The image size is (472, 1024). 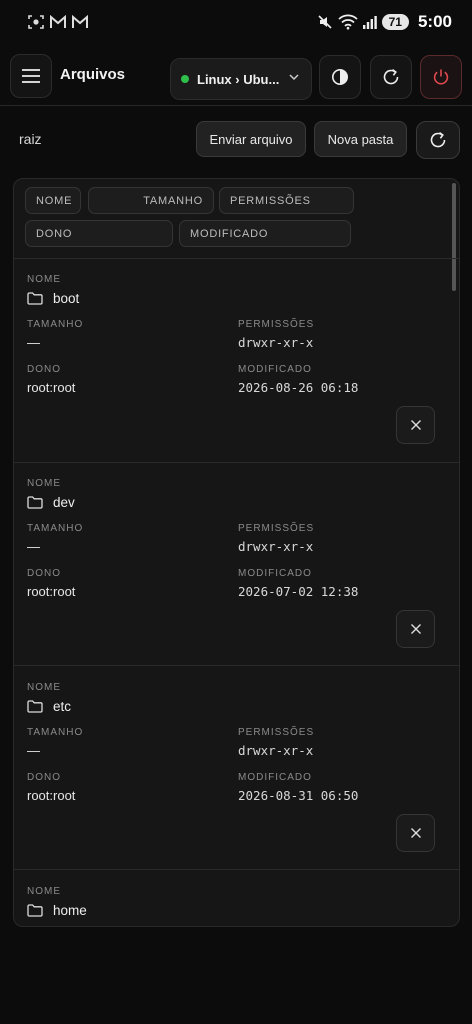 I want to click on power-icon, so click(x=441, y=77).